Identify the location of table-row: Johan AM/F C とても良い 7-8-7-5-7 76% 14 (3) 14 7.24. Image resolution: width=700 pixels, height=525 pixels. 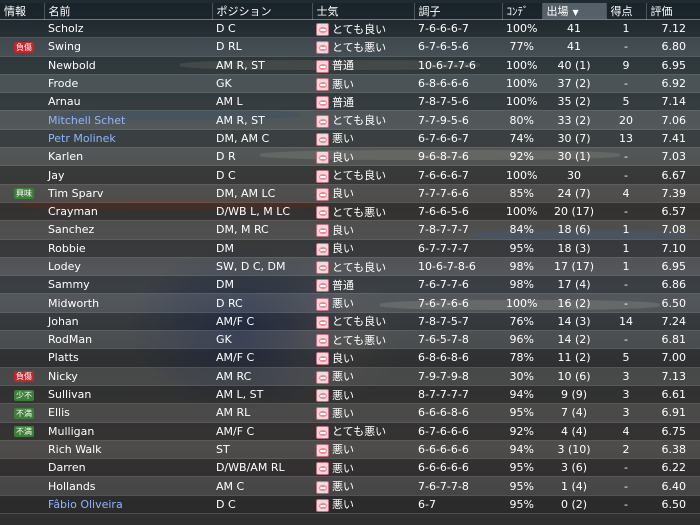
(350, 322).